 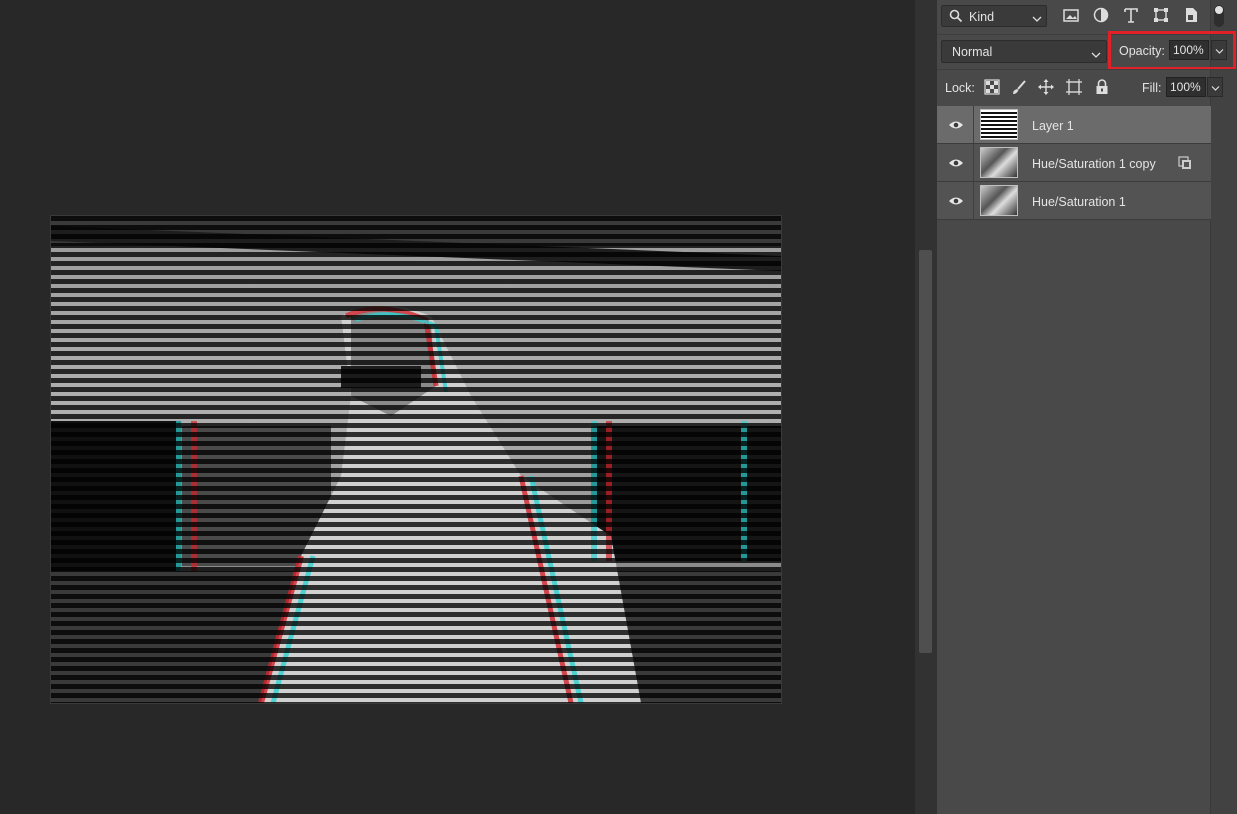 I want to click on layer-name: Hue/Saturation 1, so click(x=1079, y=202).